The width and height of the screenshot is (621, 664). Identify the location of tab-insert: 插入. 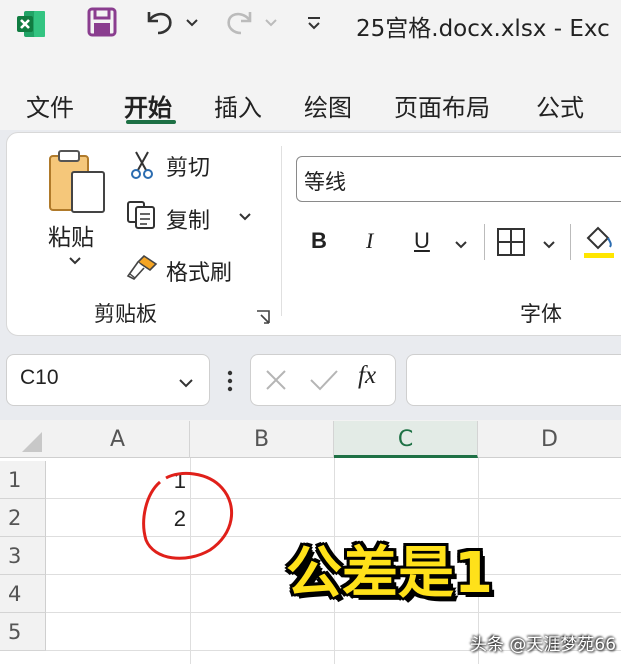
(238, 105).